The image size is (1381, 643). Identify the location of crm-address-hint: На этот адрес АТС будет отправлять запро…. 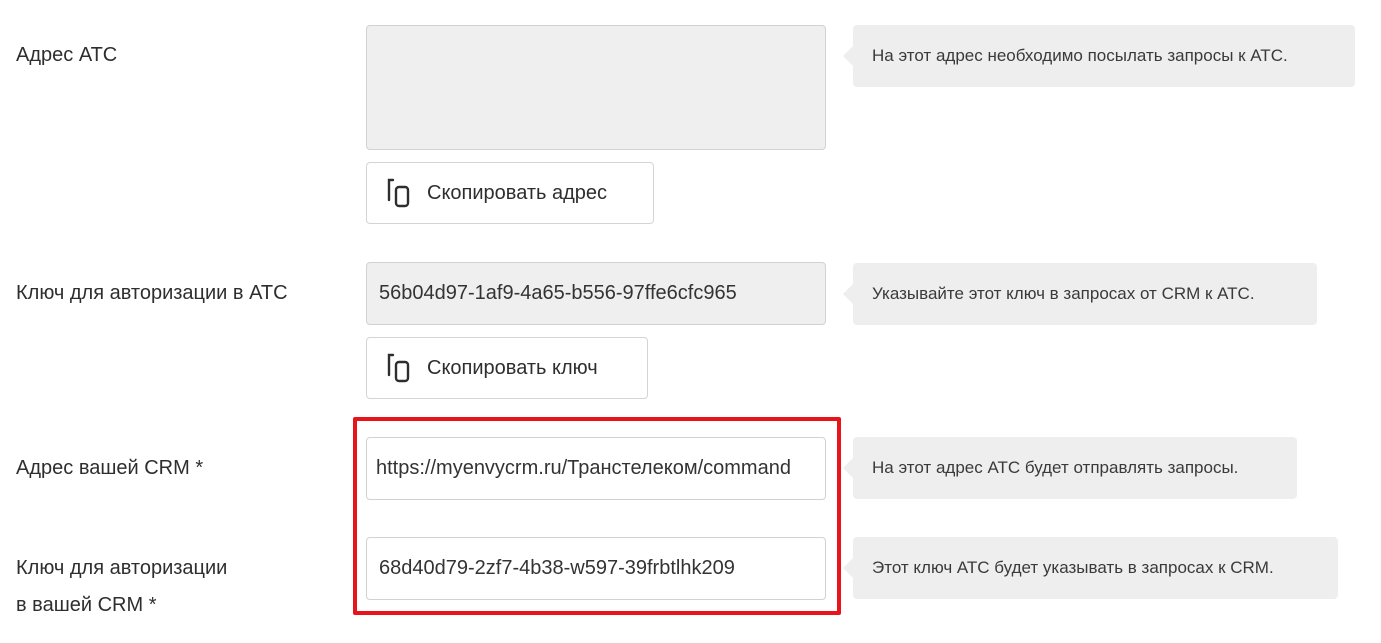
(1070, 468).